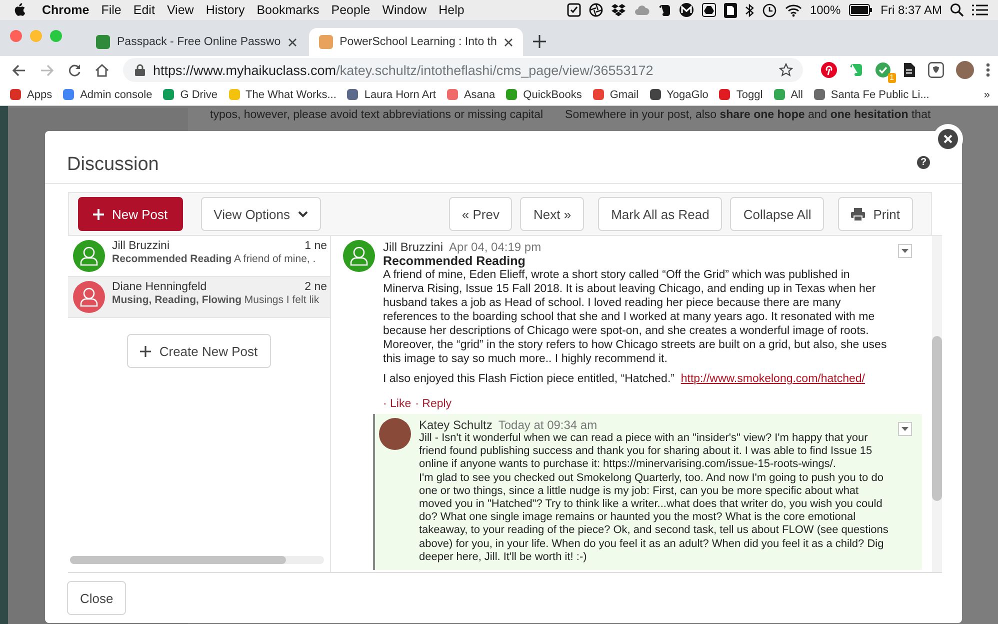  I want to click on thread-summary: Recommended Reading A friend of mine, ., so click(214, 259).